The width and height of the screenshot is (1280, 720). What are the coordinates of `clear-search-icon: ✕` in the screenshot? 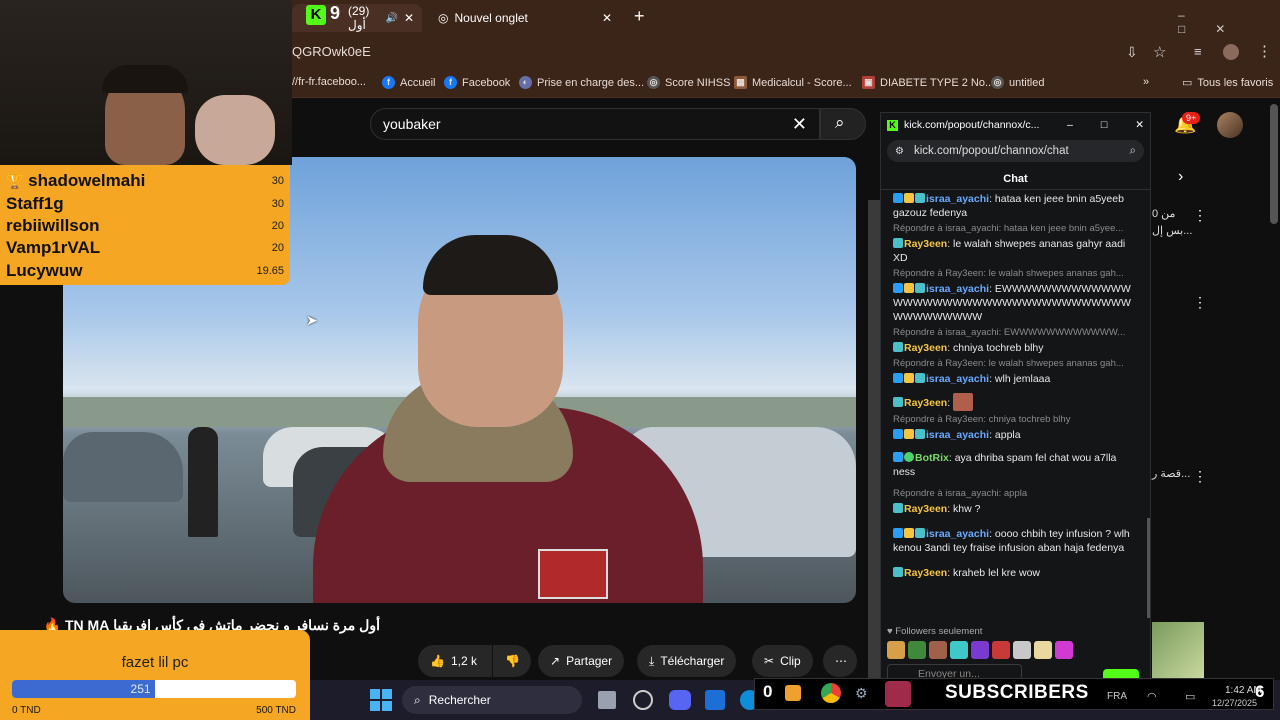 It's located at (799, 124).